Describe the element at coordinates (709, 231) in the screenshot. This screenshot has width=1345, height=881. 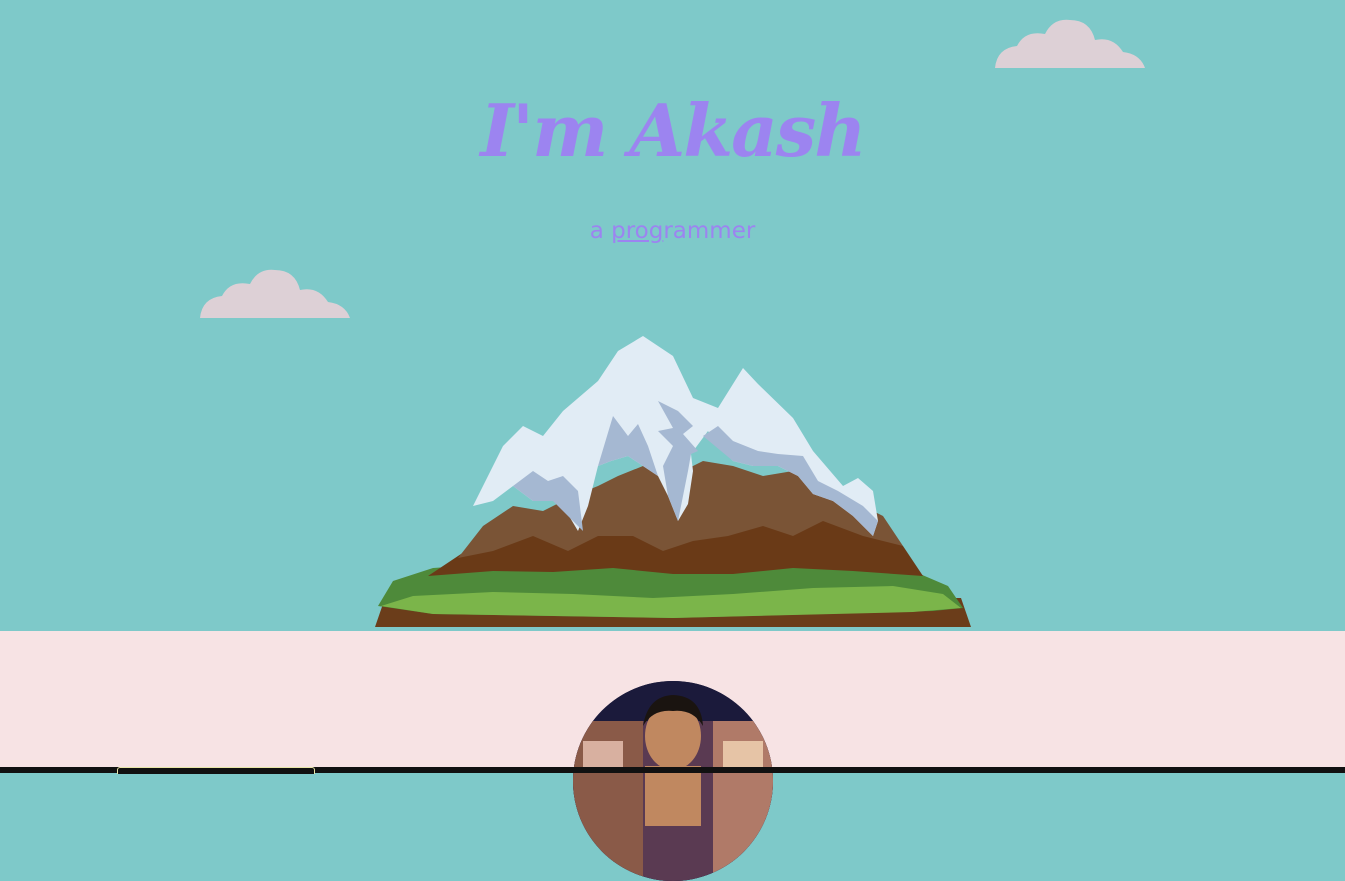
I see `subtitle-link-rest: rammer` at that location.